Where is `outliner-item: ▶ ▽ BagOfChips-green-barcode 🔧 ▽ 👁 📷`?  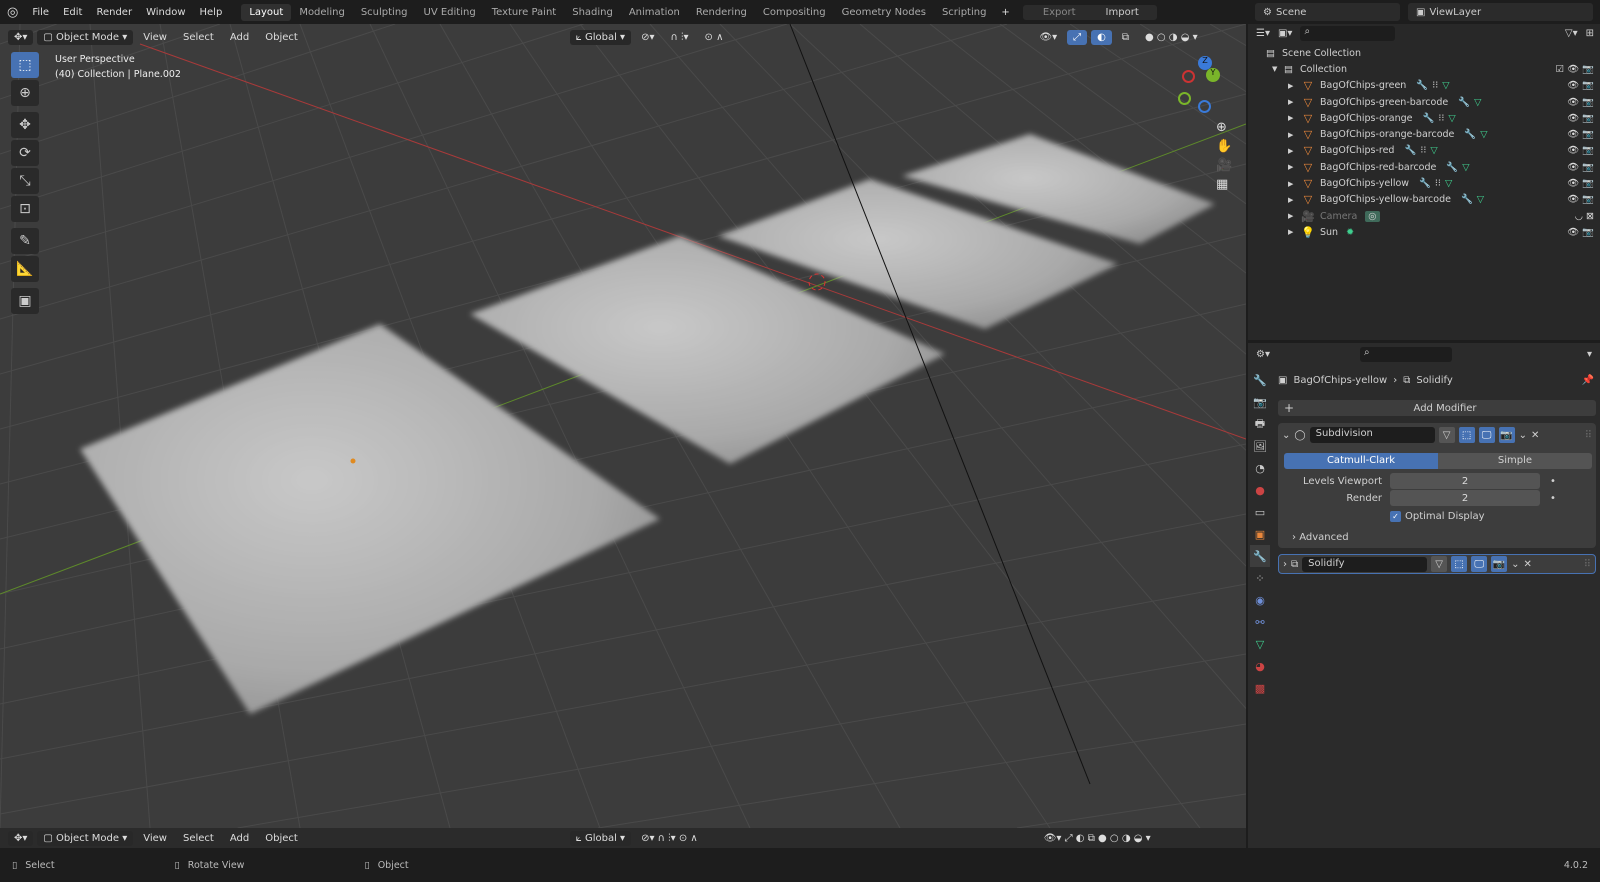
outliner-item: ▶ ▽ BagOfChips-green-barcode 🔧 ▽ 👁 📷 is located at coordinates (1433, 102).